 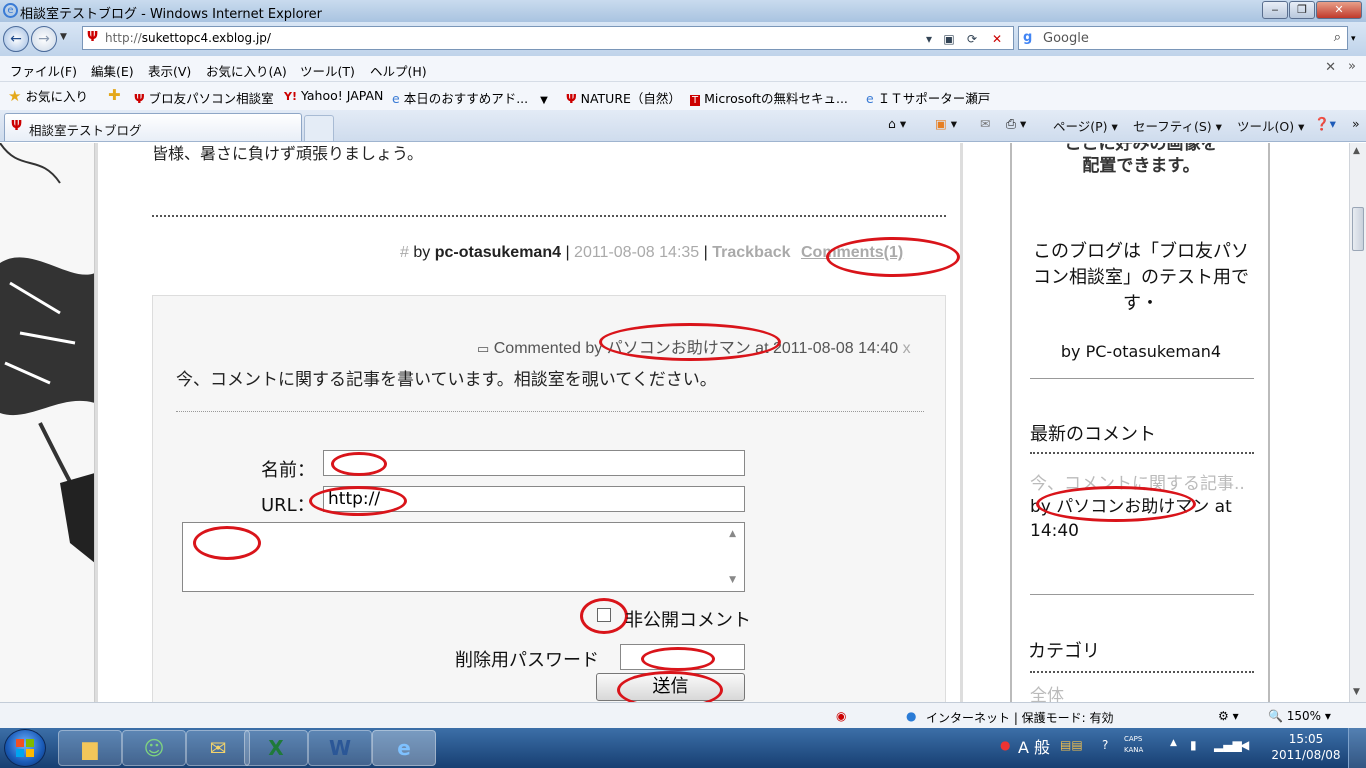 What do you see at coordinates (1141, 166) in the screenshot?
I see `sidebar-image-note-2: 配置できます。` at bounding box center [1141, 166].